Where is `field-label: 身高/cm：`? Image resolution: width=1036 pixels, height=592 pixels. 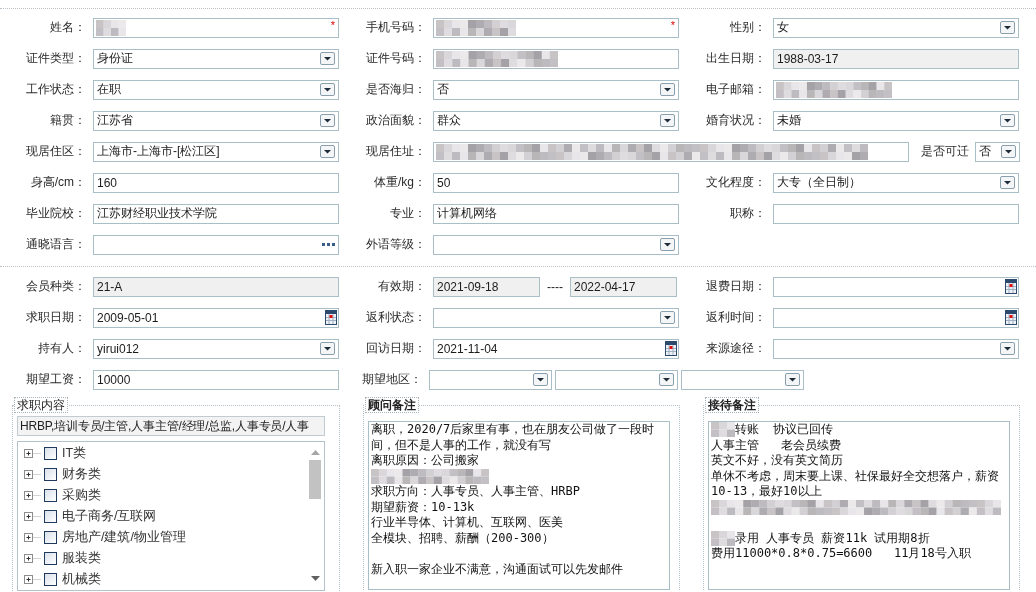
field-label: 身高/cm： is located at coordinates (57, 182).